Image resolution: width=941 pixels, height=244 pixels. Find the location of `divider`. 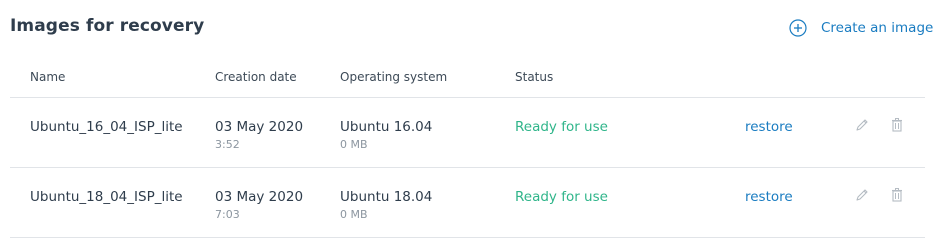

divider is located at coordinates (467, 237).